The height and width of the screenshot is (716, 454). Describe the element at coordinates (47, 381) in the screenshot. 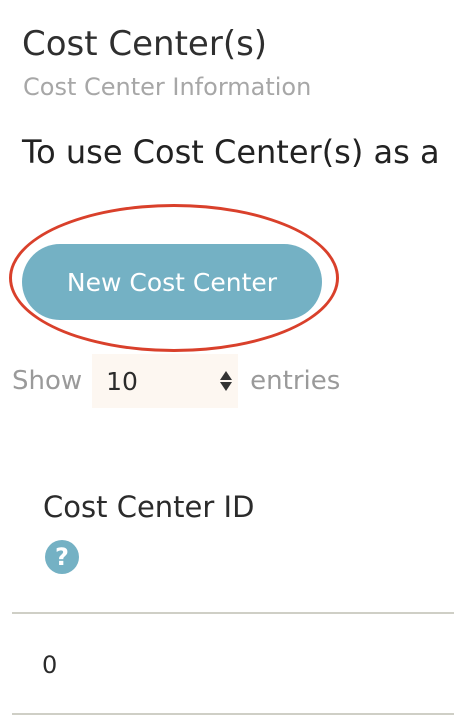

I see `show-label: Show` at that location.